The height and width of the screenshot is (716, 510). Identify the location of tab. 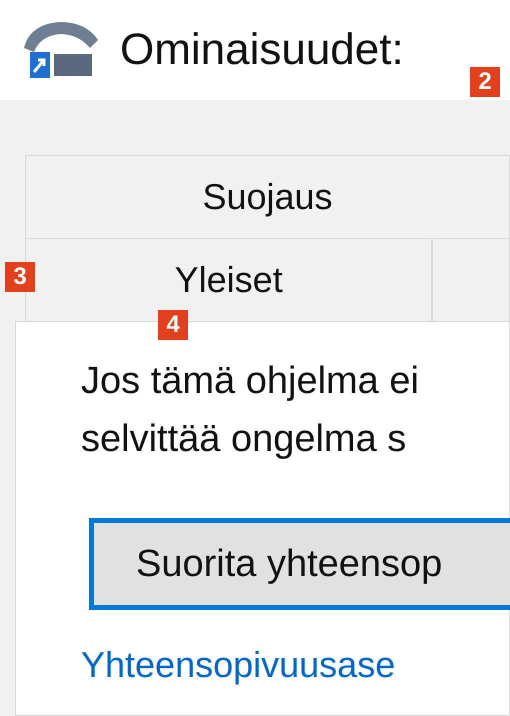
(471, 279).